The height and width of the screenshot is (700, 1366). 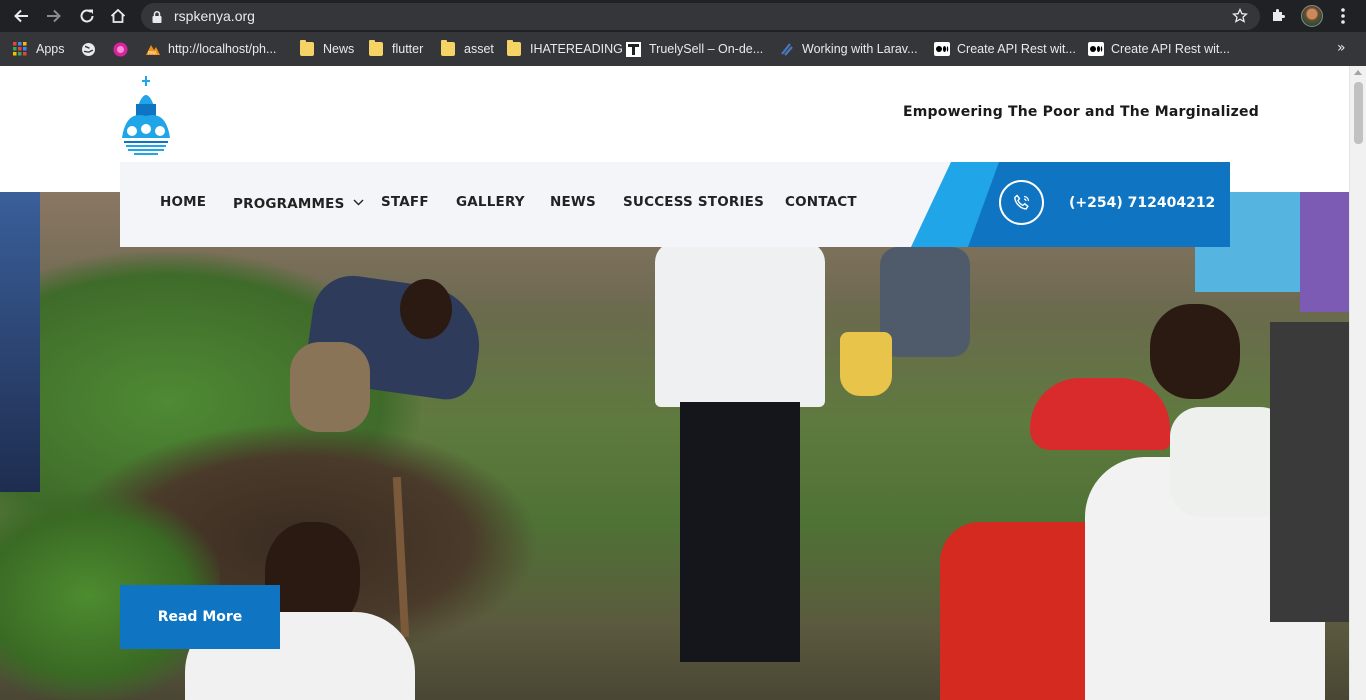 What do you see at coordinates (408, 49) in the screenshot?
I see `bookmark-label: flutter` at bounding box center [408, 49].